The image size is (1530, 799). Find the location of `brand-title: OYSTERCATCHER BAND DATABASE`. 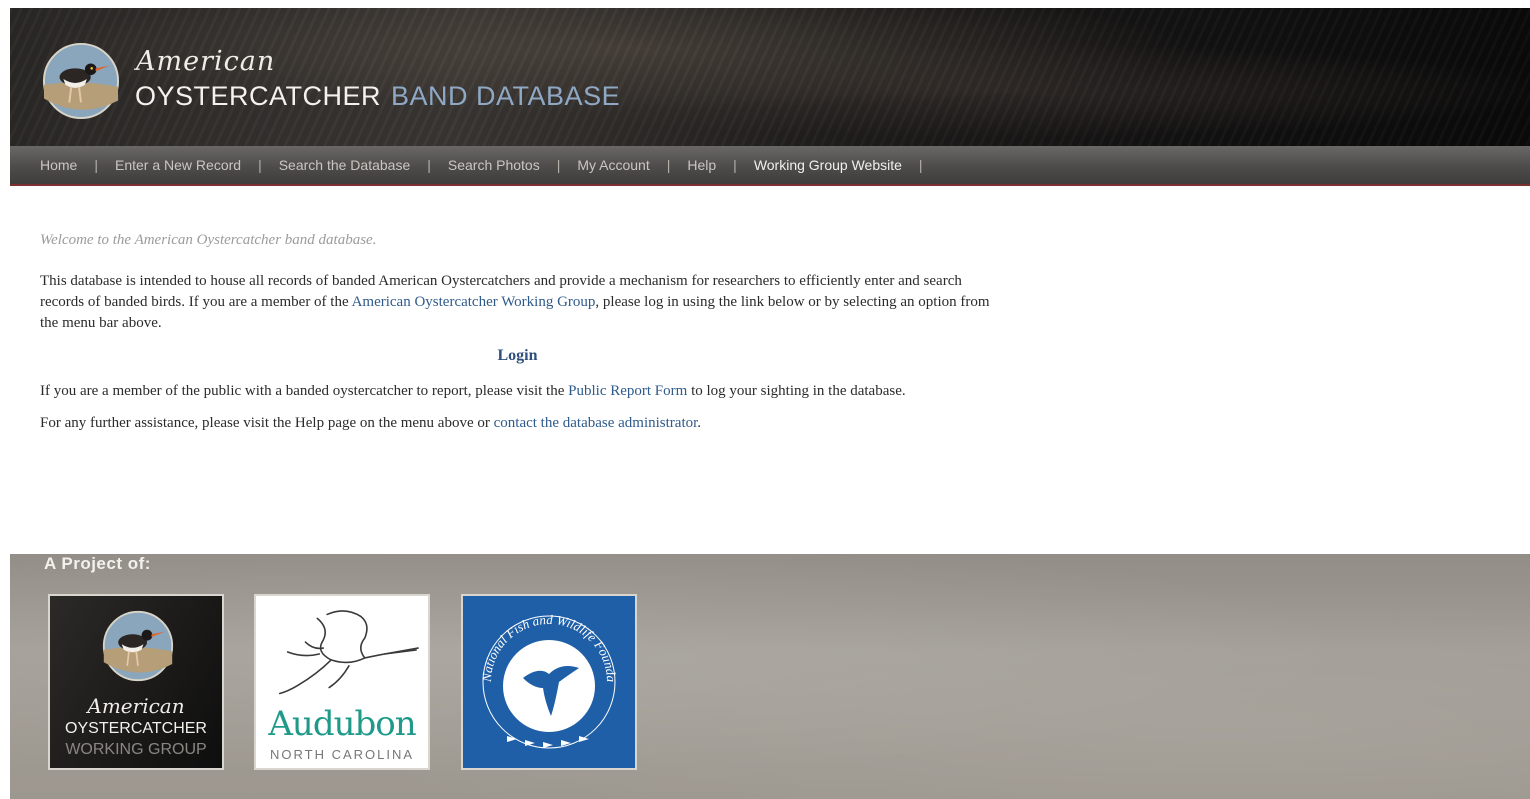

brand-title: OYSTERCATCHER BAND DATABASE is located at coordinates (377, 96).